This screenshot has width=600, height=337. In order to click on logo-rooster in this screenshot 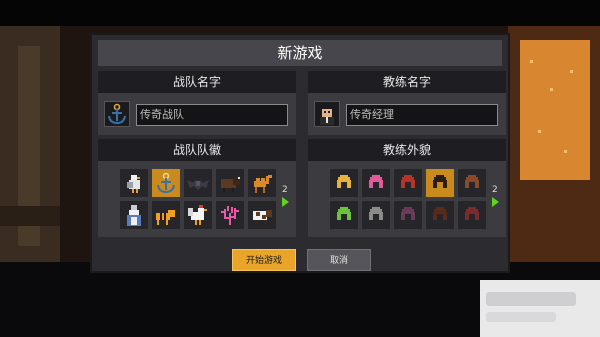, I will do `click(198, 215)`.